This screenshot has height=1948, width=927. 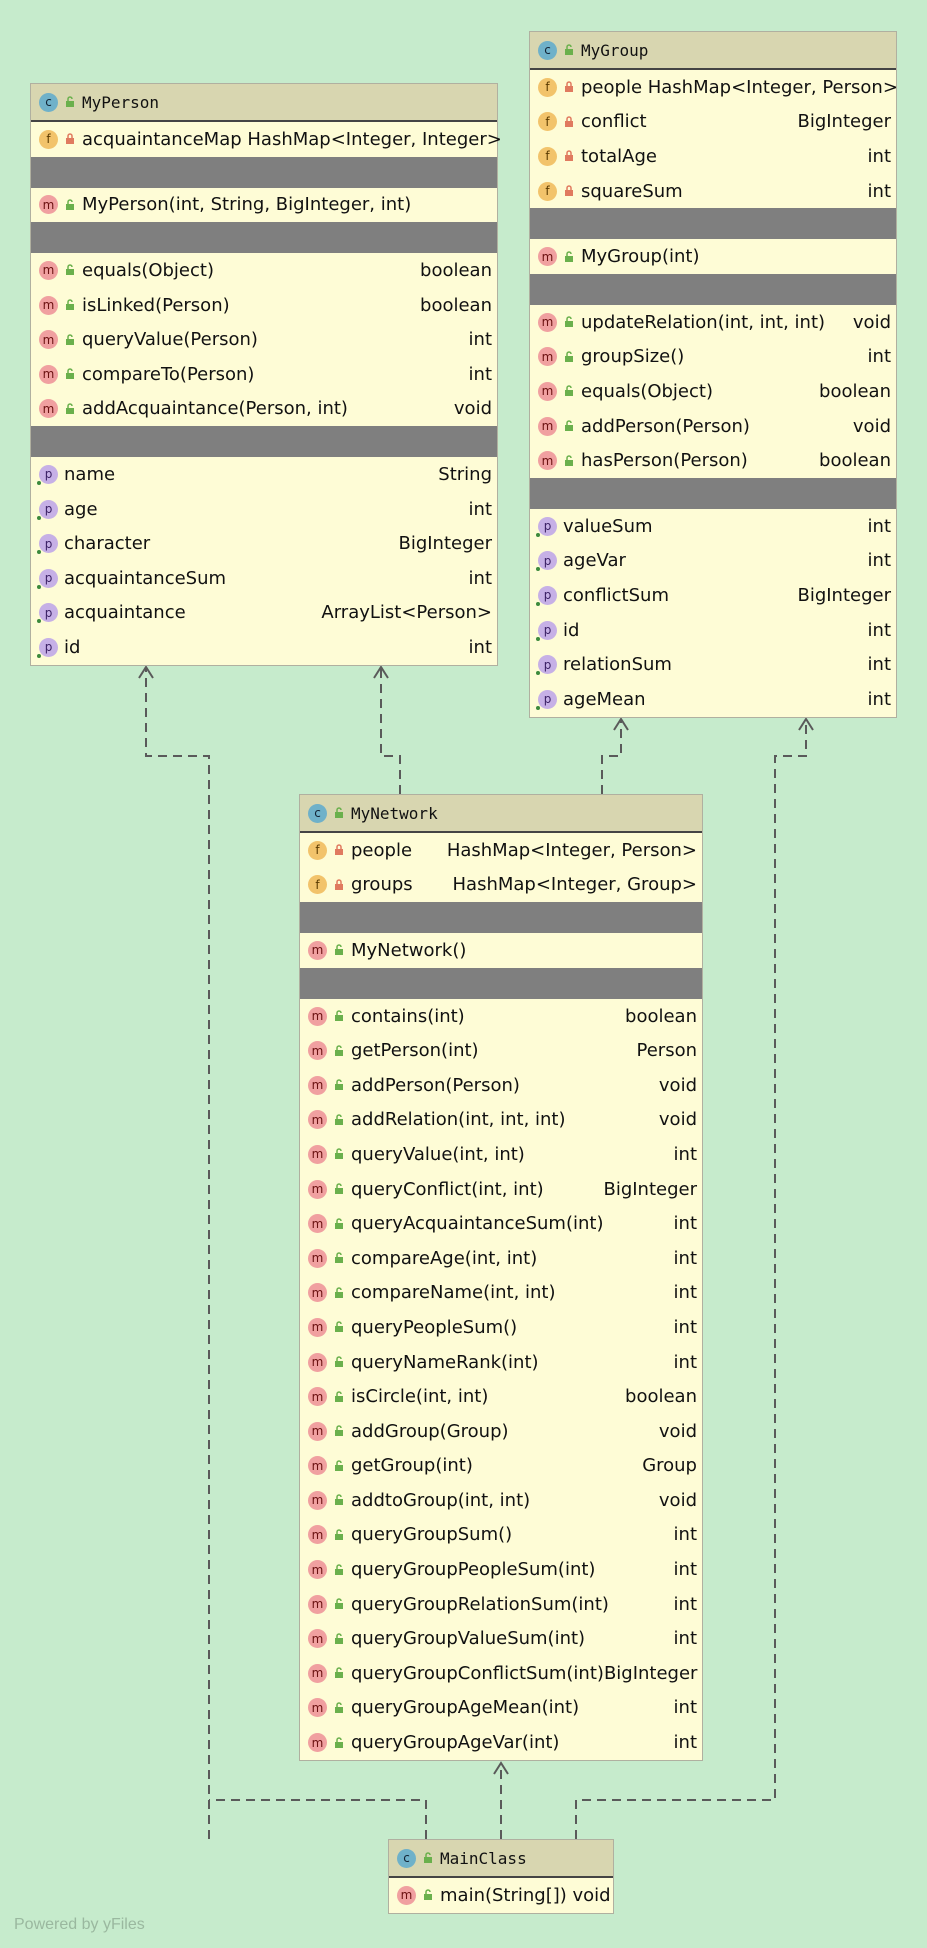 I want to click on member-row: m queryConflict(int, int) BigInteger, so click(x=501, y=1189).